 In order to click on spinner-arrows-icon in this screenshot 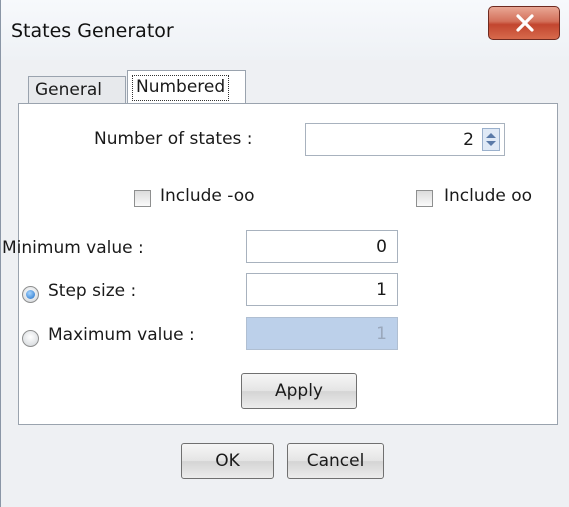, I will do `click(491, 139)`.